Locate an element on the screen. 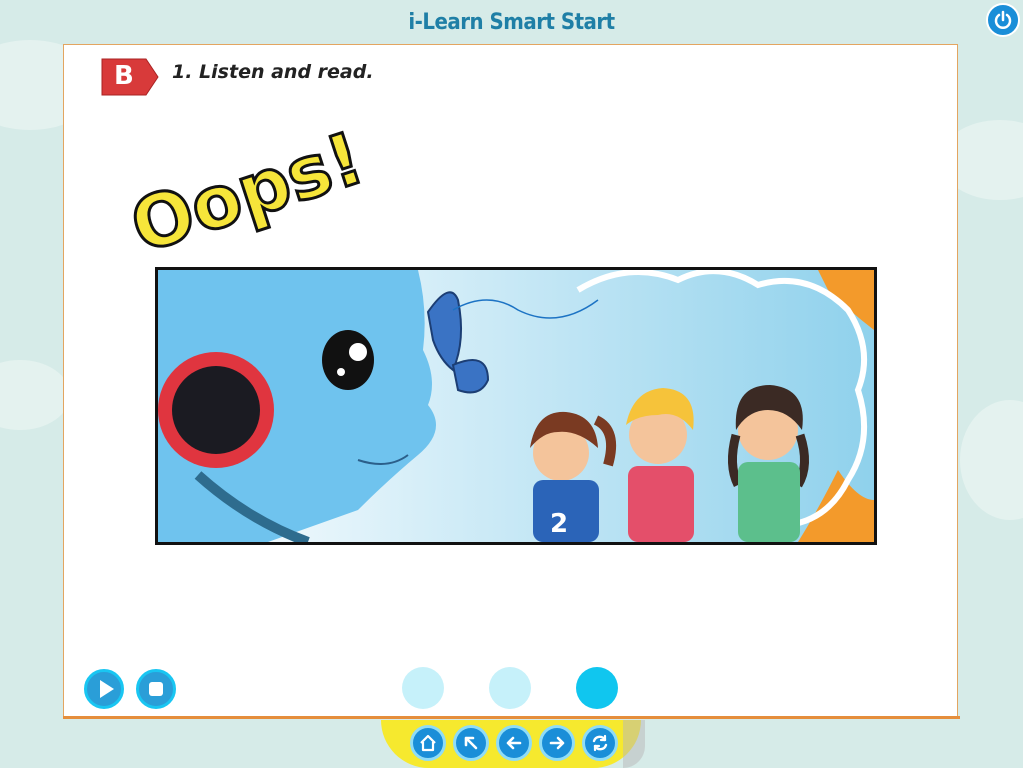 This screenshot has width=1023, height=768. app-title: i-Learn Smart Start is located at coordinates (511, 22).